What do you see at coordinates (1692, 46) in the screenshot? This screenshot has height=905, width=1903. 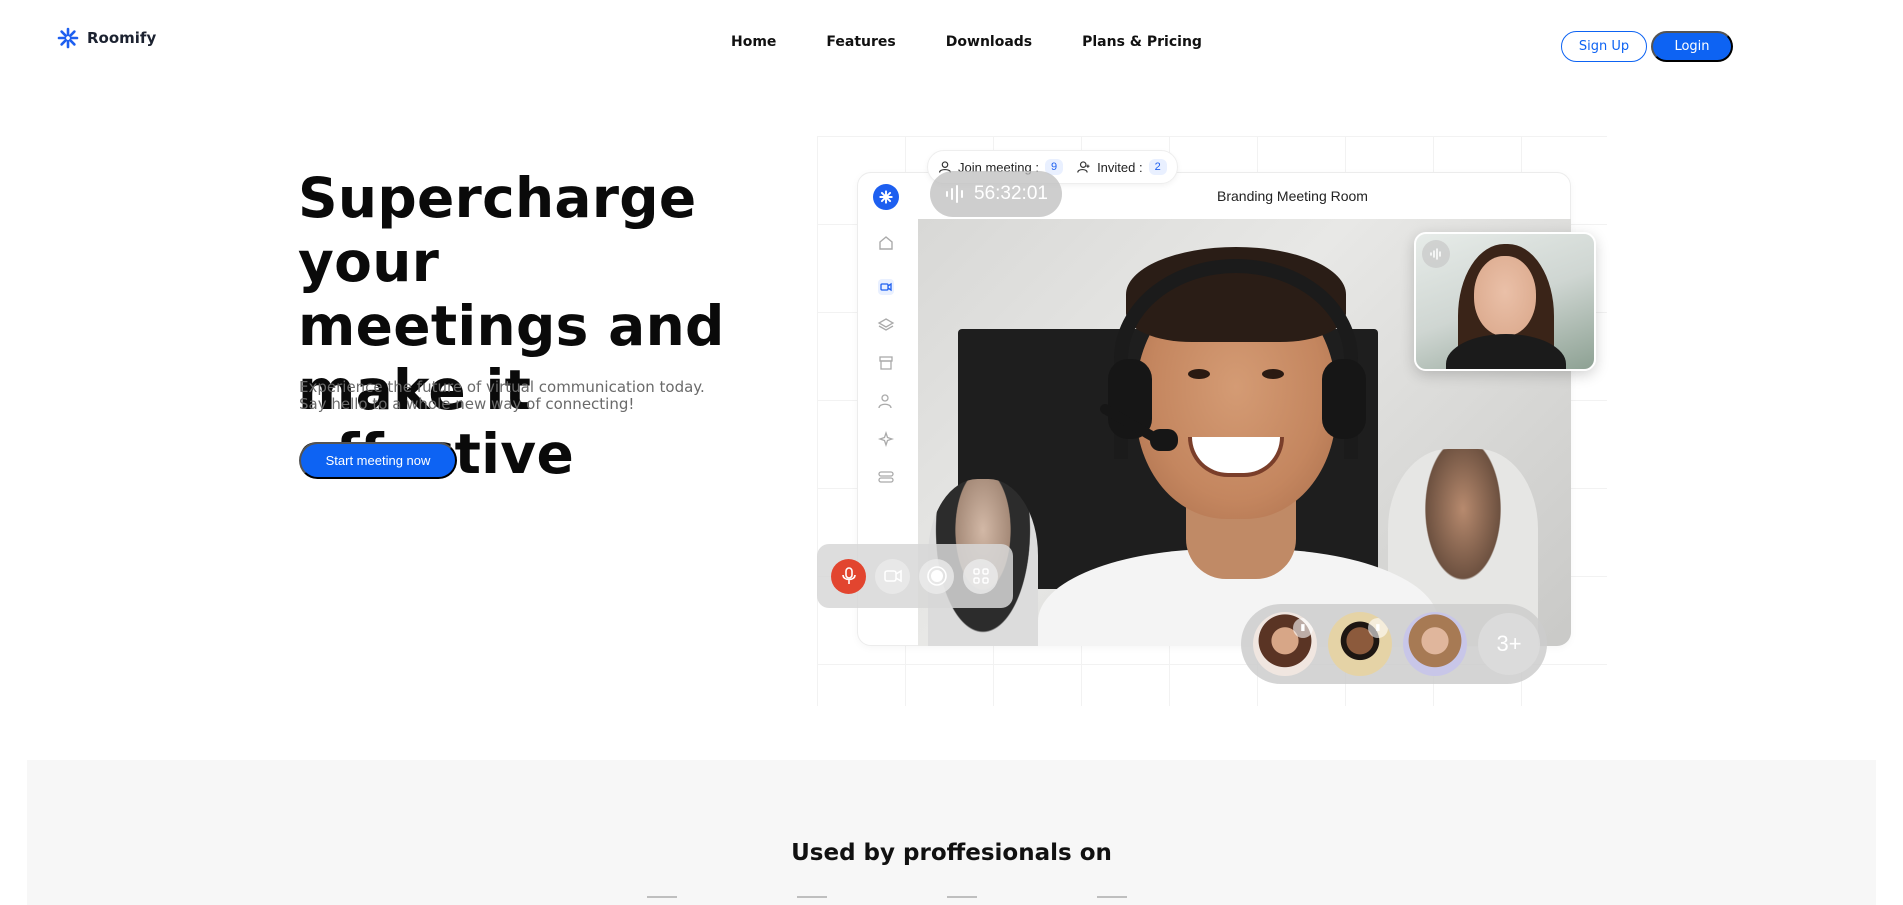 I see `login-button: Login` at bounding box center [1692, 46].